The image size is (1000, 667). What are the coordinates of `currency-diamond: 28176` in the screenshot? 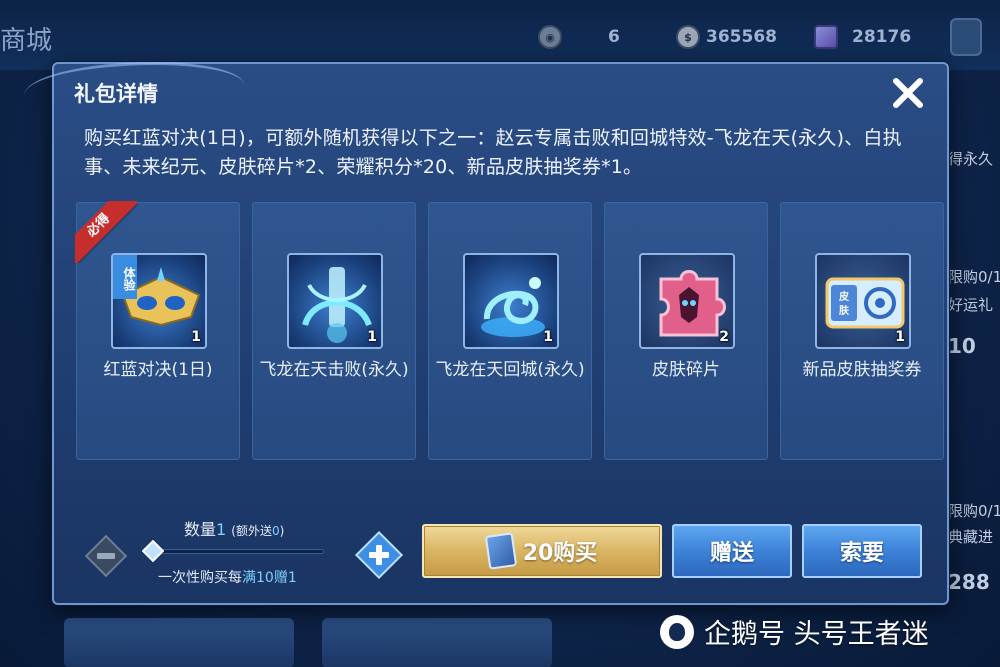 It's located at (862, 37).